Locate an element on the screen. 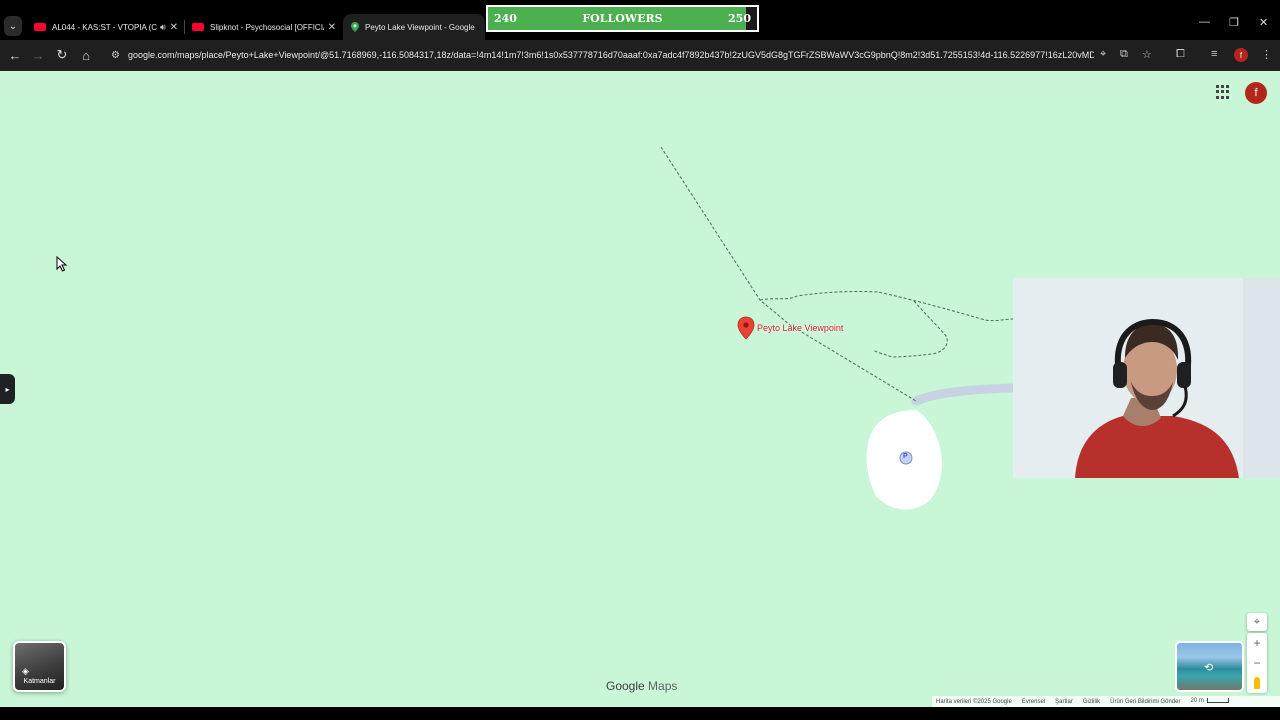  global-link: Evrensel is located at coordinates (1033, 702).